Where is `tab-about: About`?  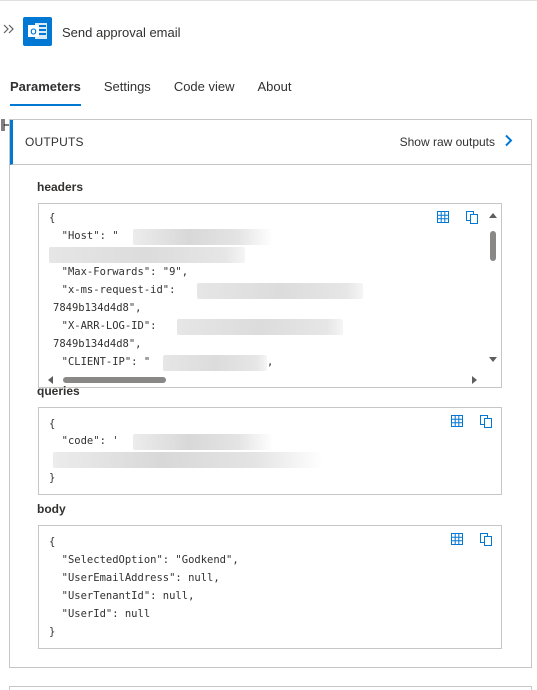 tab-about: About is located at coordinates (275, 92).